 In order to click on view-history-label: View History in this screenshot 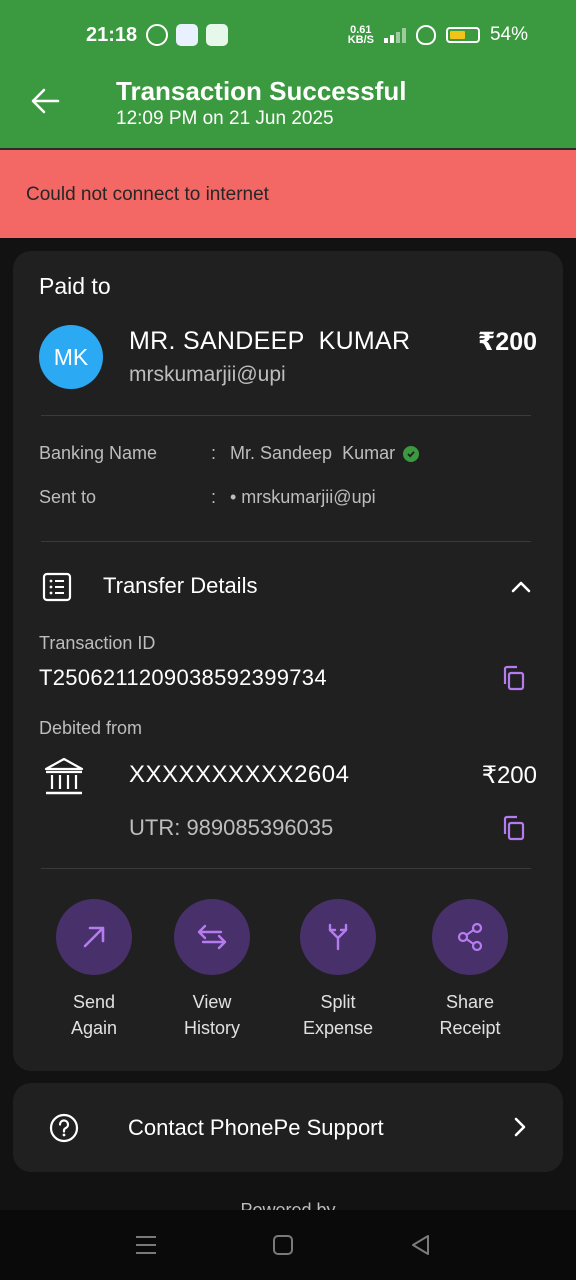, I will do `click(211, 1015)`.